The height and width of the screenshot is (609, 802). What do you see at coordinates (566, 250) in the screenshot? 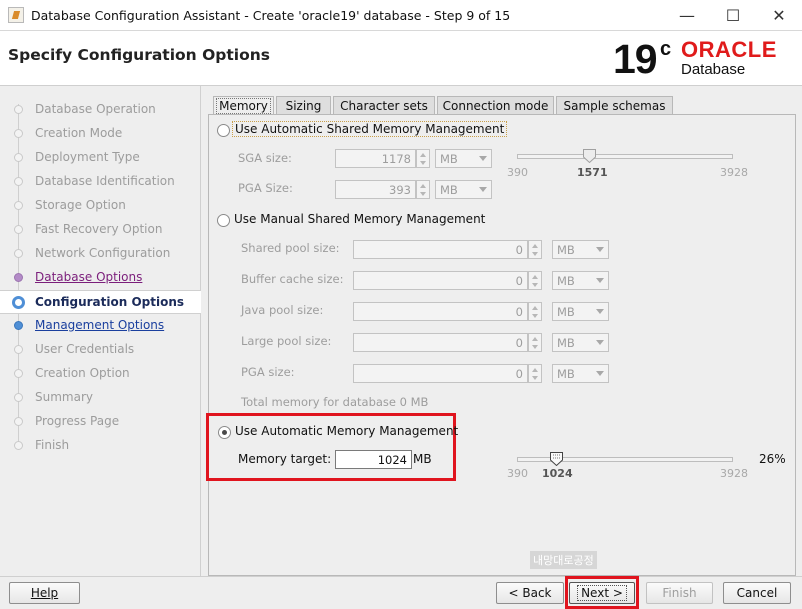
I see `shared-pool-size-unit-value: MB` at bounding box center [566, 250].